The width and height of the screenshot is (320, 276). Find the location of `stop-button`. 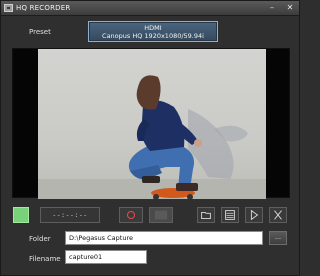

stop-button is located at coordinates (161, 215).